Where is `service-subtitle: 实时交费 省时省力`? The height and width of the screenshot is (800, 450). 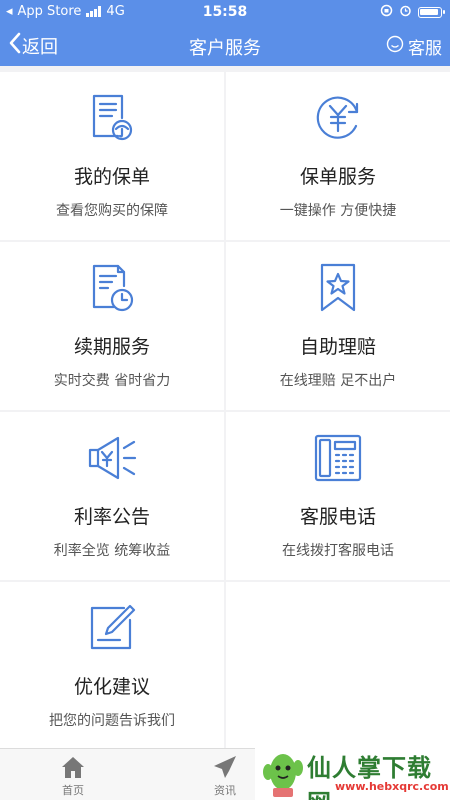
service-subtitle: 实时交费 省时省力 is located at coordinates (112, 381).